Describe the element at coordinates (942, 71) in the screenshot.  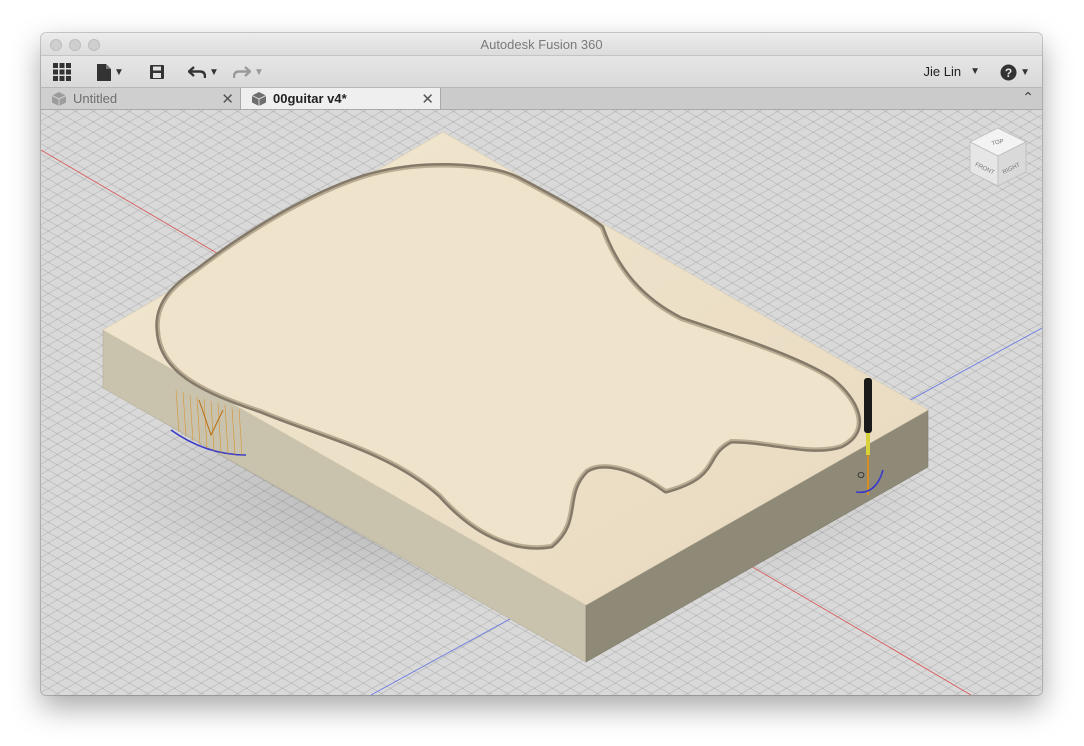
I see `user-name: Jie Lin` at that location.